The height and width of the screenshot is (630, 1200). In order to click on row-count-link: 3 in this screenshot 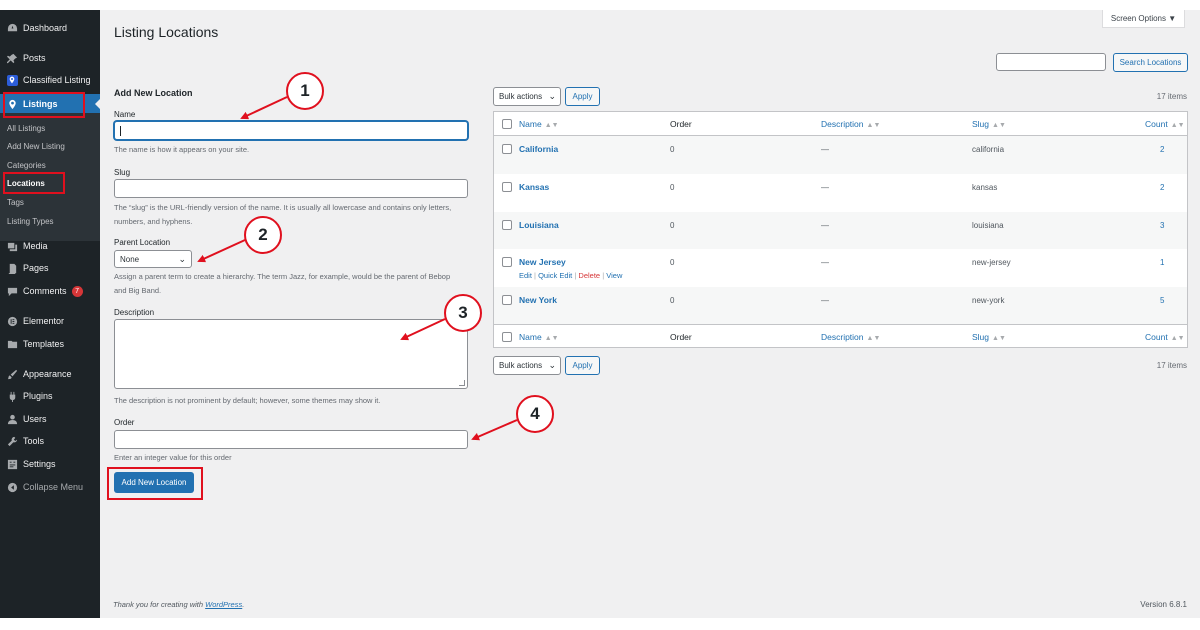, I will do `click(1162, 225)`.